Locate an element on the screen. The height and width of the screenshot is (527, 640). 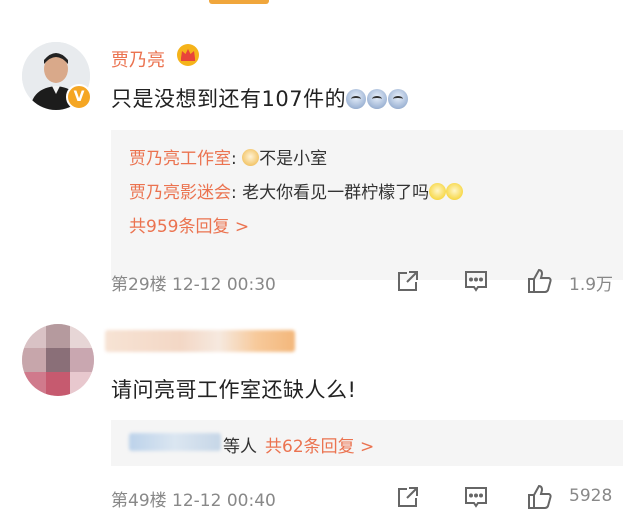
comment-text: 只是没想到还有107件的 is located at coordinates (260, 98).